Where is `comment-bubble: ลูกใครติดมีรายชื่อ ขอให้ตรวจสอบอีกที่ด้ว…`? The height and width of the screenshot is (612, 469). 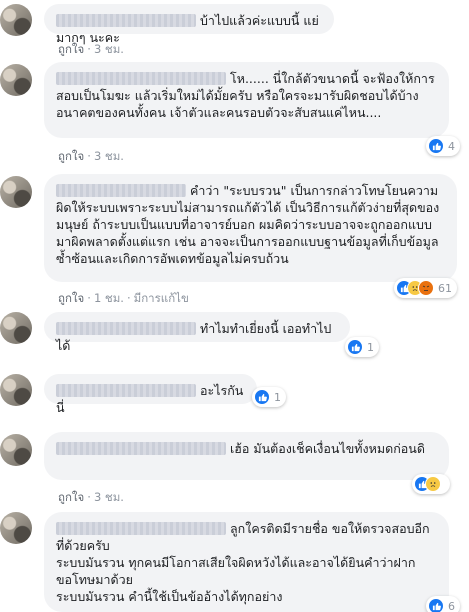
comment-bubble: ลูกใครติดมีรายชื่อ ขอให้ตรวจสอบอีกที่ด้ว… is located at coordinates (246, 562).